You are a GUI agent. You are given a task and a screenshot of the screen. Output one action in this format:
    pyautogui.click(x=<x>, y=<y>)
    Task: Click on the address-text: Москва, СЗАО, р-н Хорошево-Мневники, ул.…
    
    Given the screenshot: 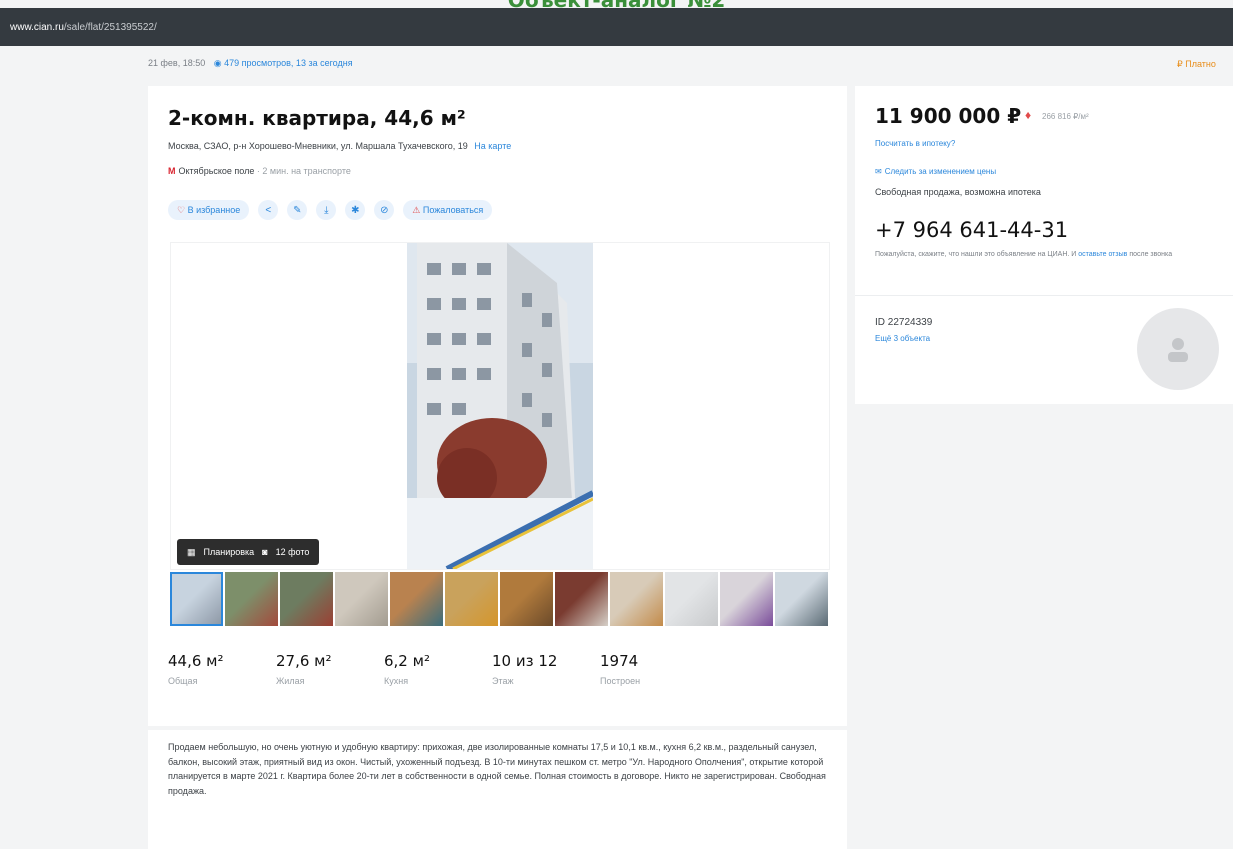 What is the action you would take?
    pyautogui.click(x=318, y=146)
    